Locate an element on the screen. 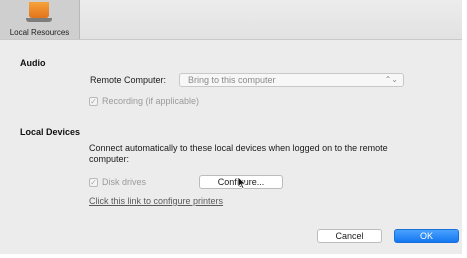 The width and height of the screenshot is (467, 258). disk-drives-checkbox: ✓ is located at coordinates (93, 182).